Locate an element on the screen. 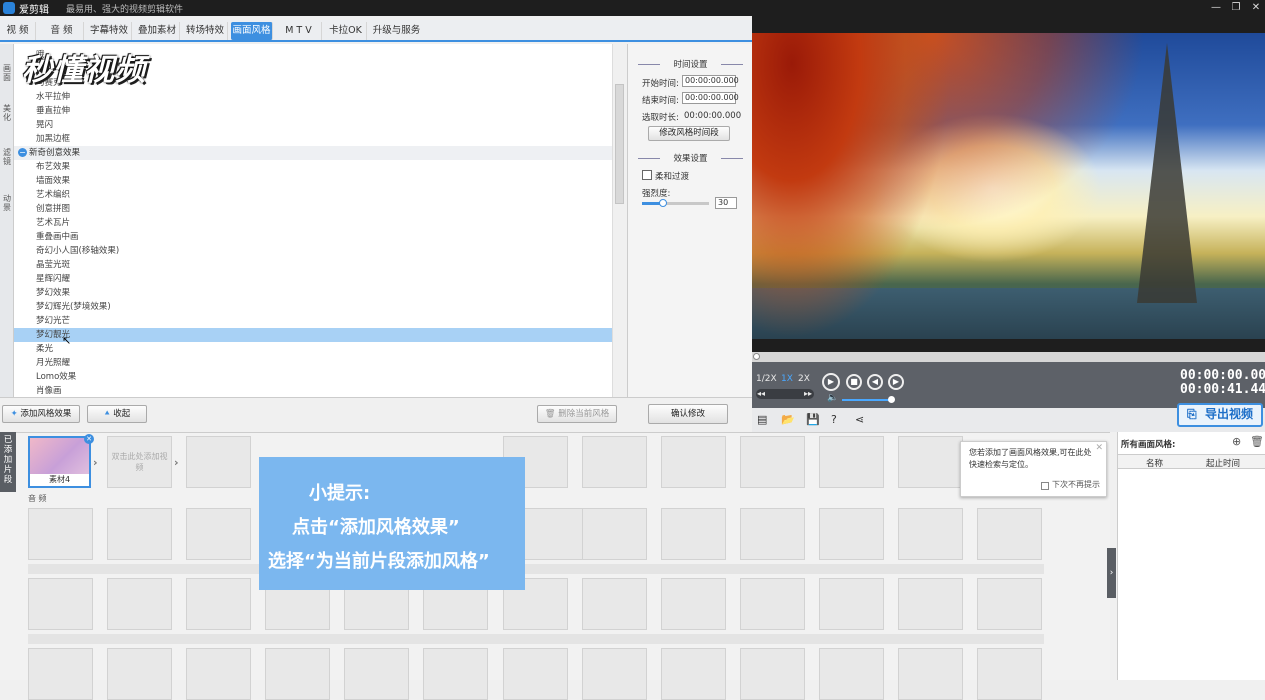  no-show-checkbox is located at coordinates (1045, 486).